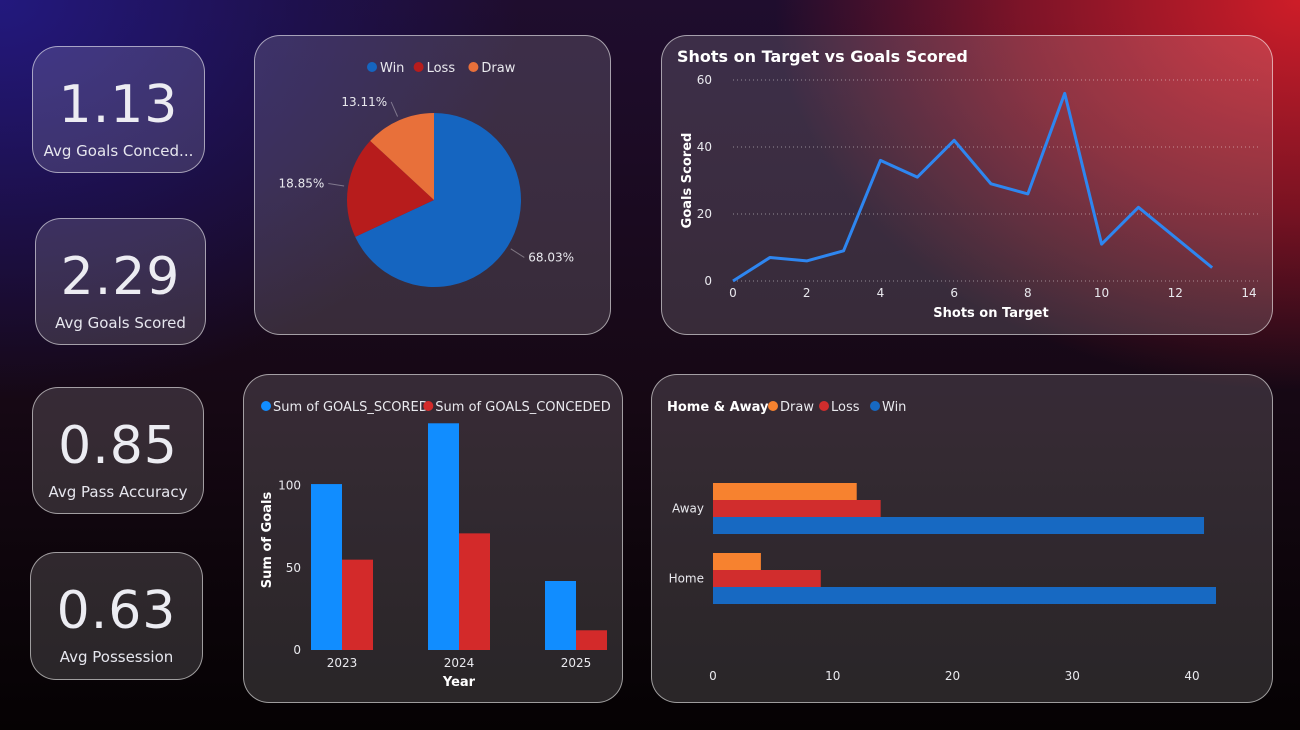  I want to click on column-bar-2023-scored, so click(326, 567).